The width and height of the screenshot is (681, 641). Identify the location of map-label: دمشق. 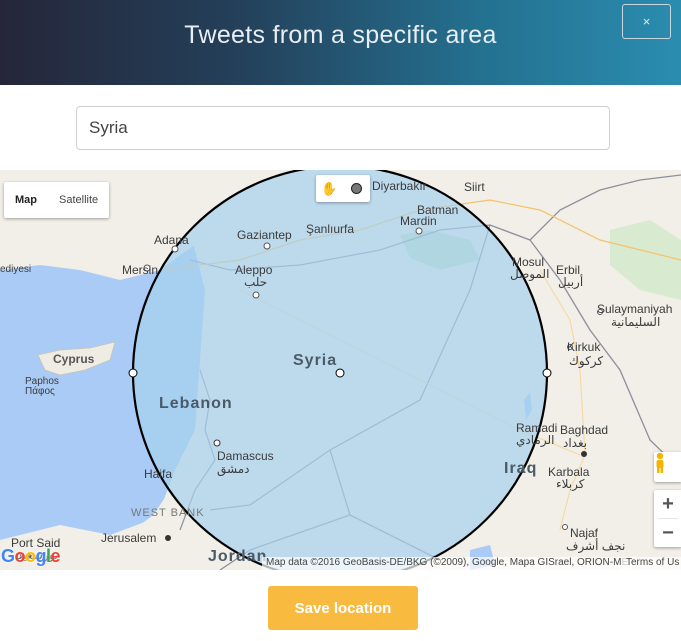
(233, 469).